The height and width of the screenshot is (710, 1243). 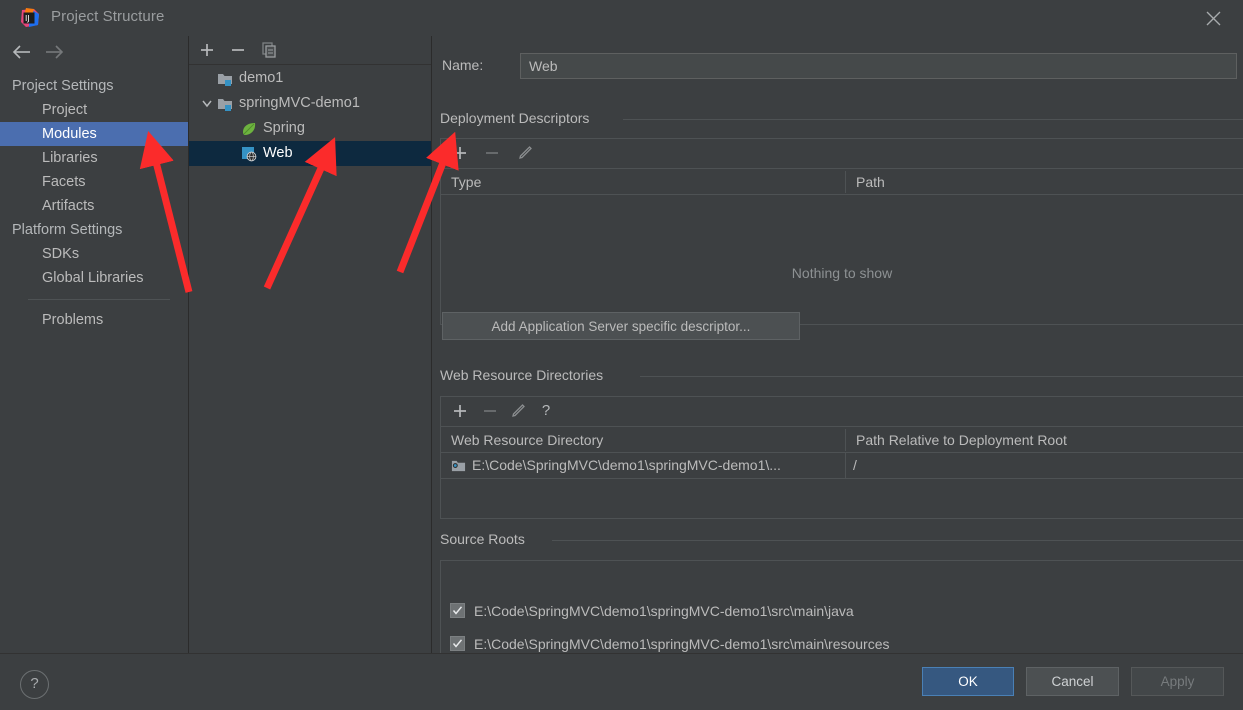 I want to click on row-cell-divider, so click(x=845, y=465).